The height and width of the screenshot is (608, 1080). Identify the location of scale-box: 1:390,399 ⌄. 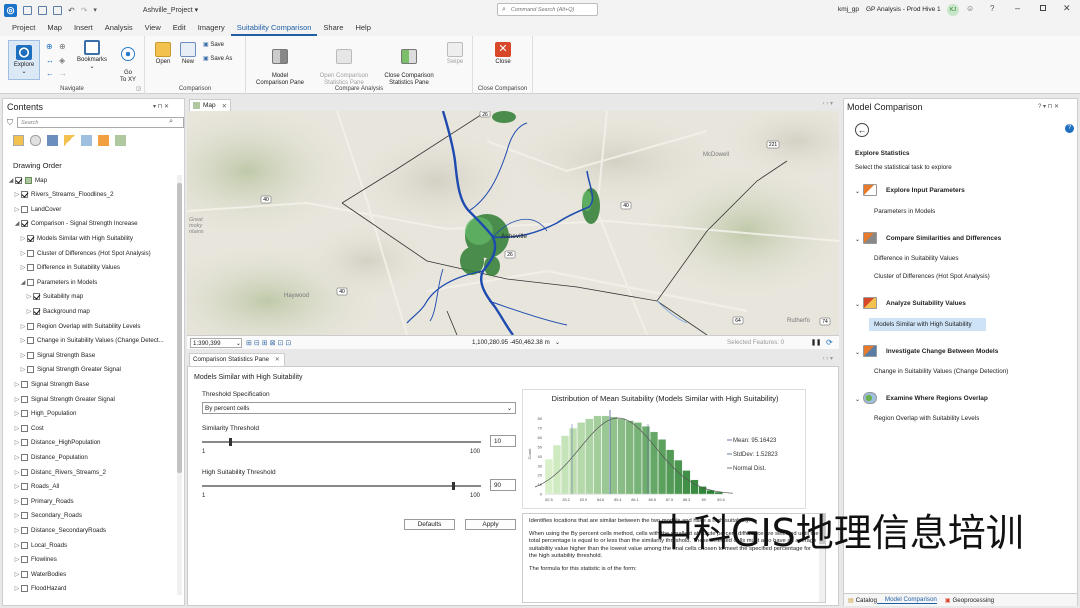
(216, 342).